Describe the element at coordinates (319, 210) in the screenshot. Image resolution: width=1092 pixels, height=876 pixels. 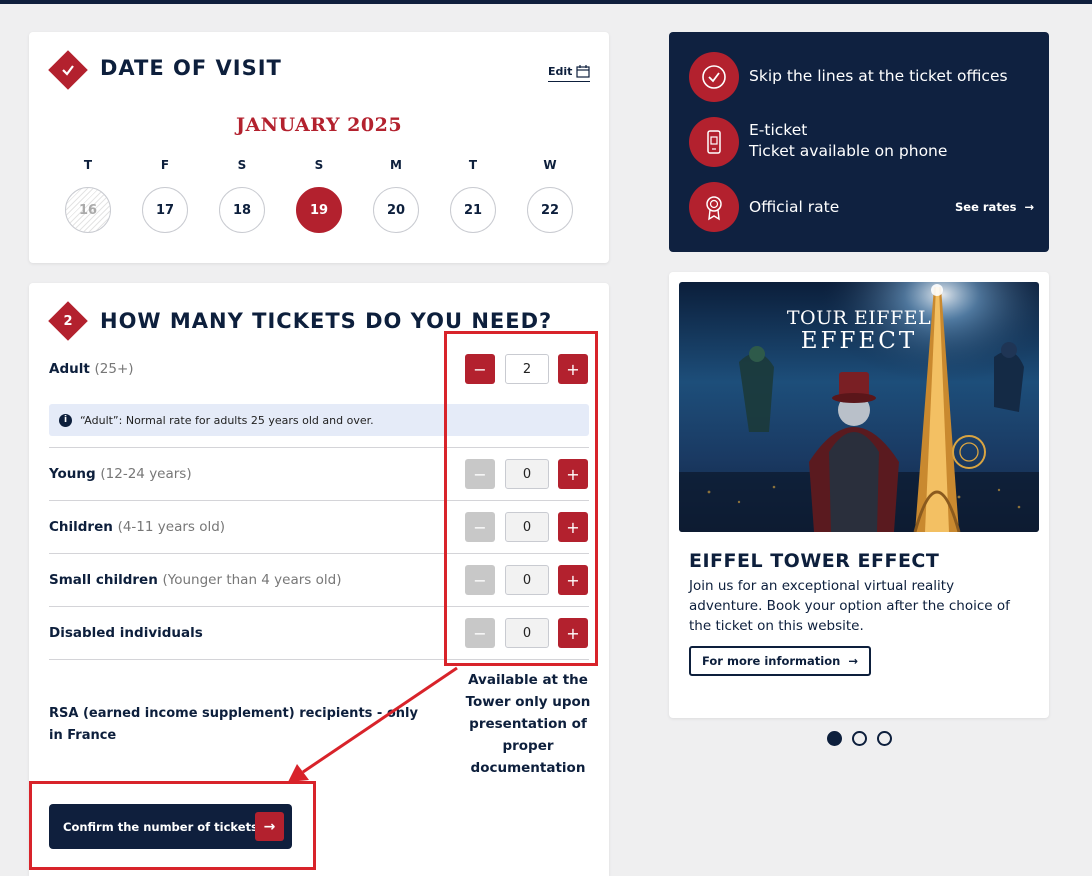
I see `day-button-selected: 19` at that location.